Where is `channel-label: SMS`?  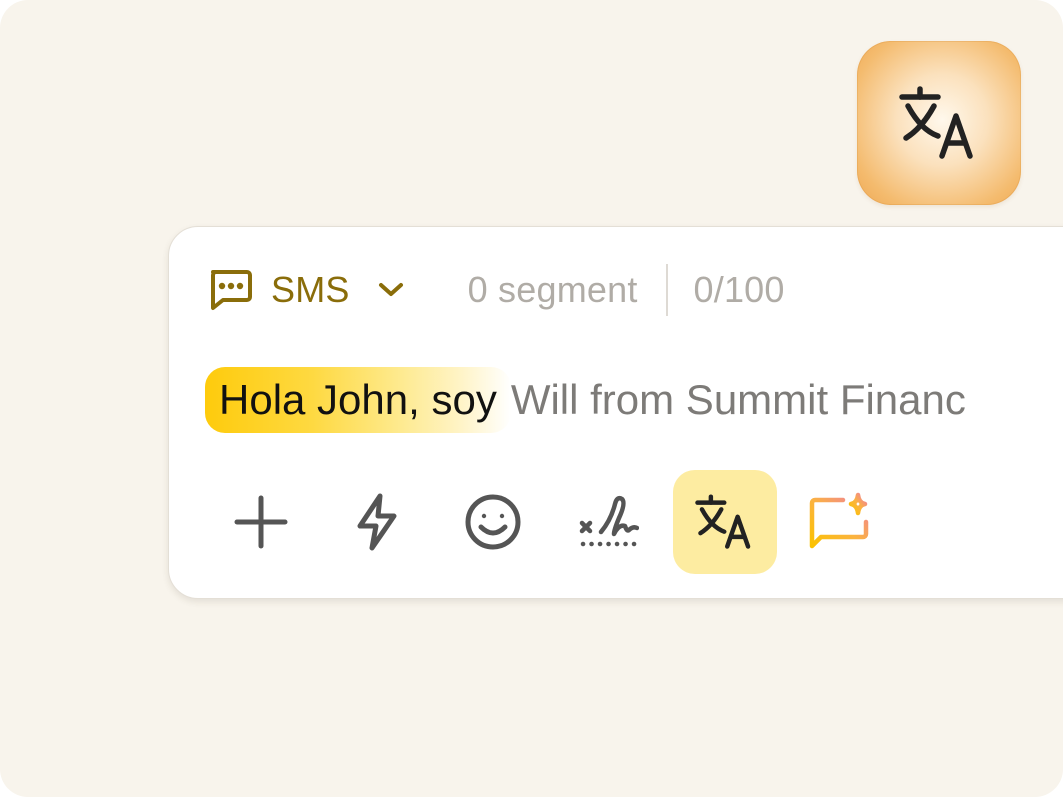 channel-label: SMS is located at coordinates (310, 289).